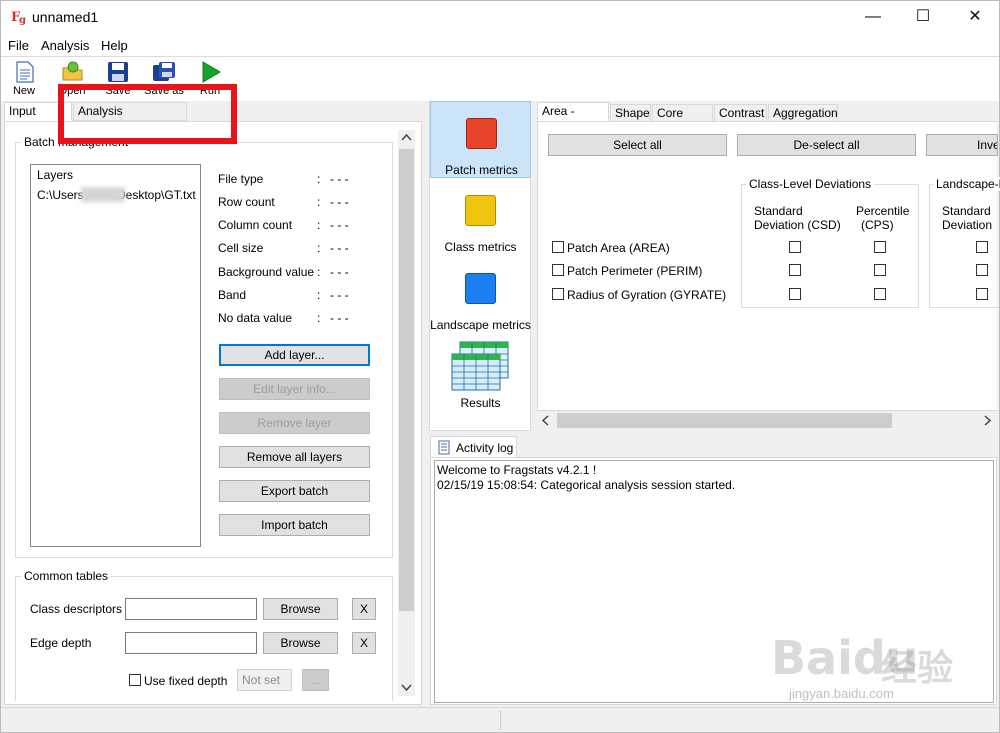  I want to click on status-bar-divider, so click(500, 720).